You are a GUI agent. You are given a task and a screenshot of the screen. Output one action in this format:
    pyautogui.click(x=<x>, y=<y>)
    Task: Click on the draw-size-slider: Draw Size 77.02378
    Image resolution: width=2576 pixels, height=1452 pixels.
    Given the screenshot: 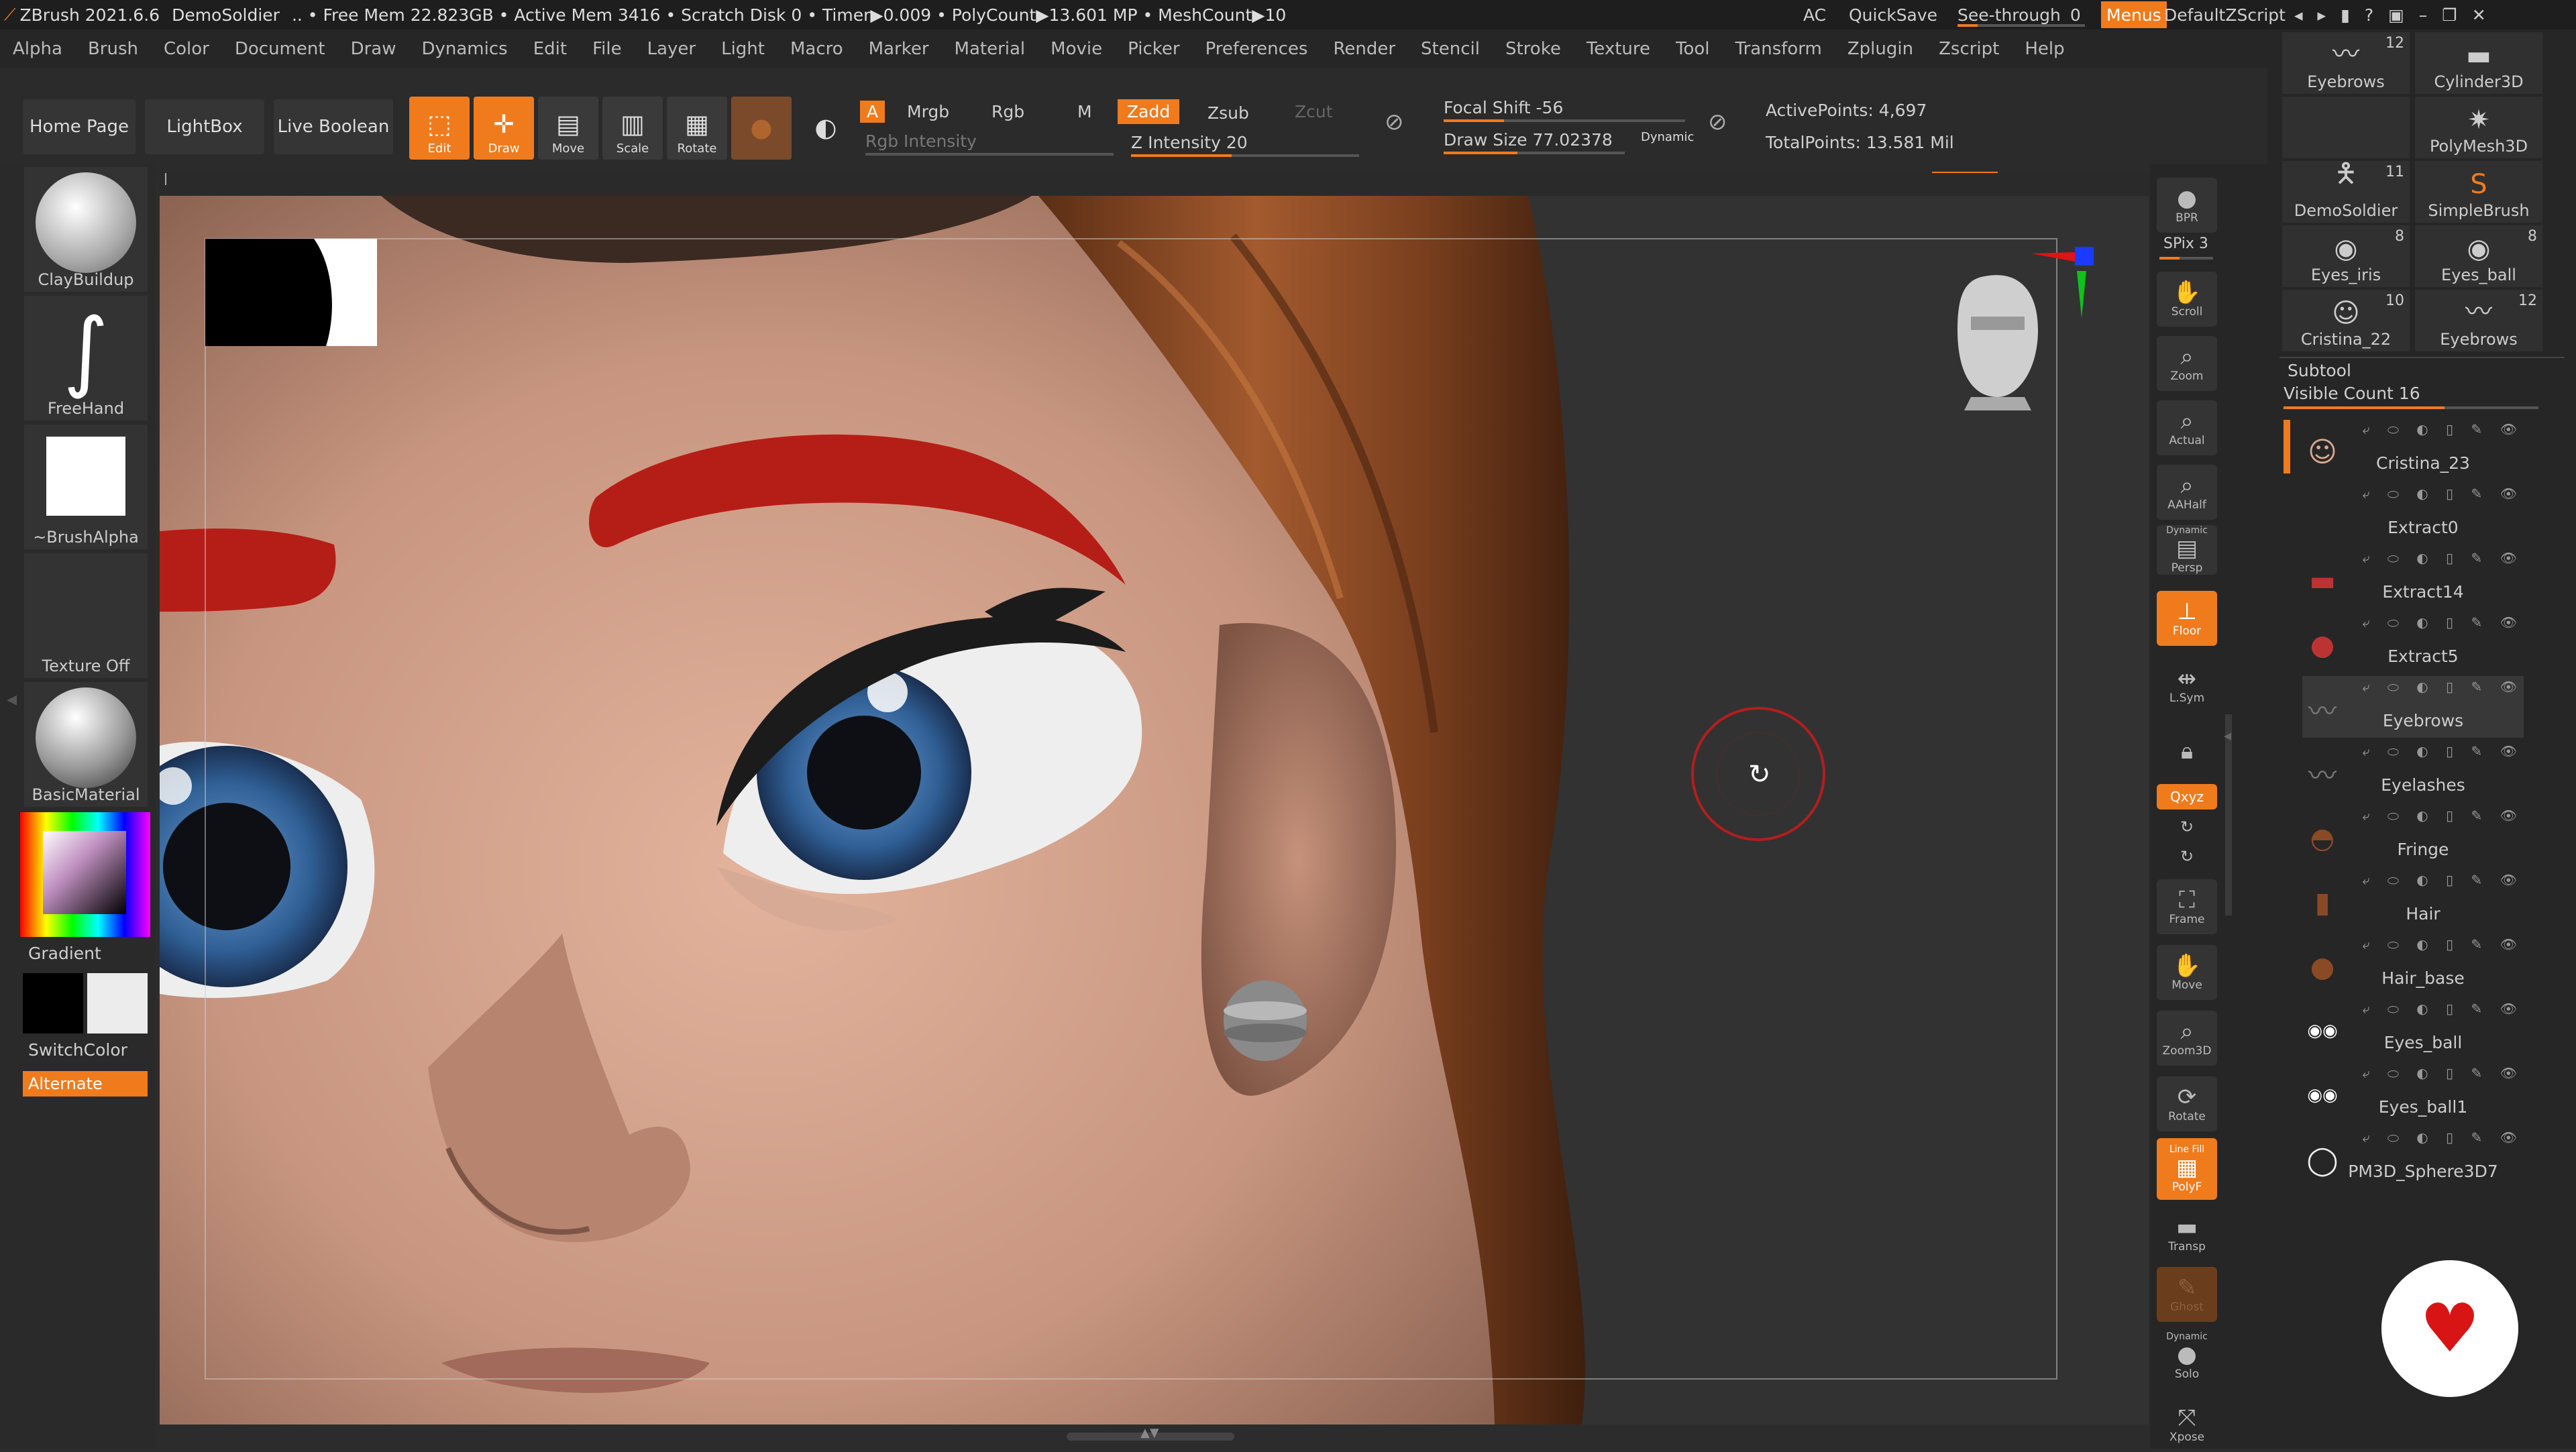 What is the action you would take?
    pyautogui.click(x=1528, y=140)
    